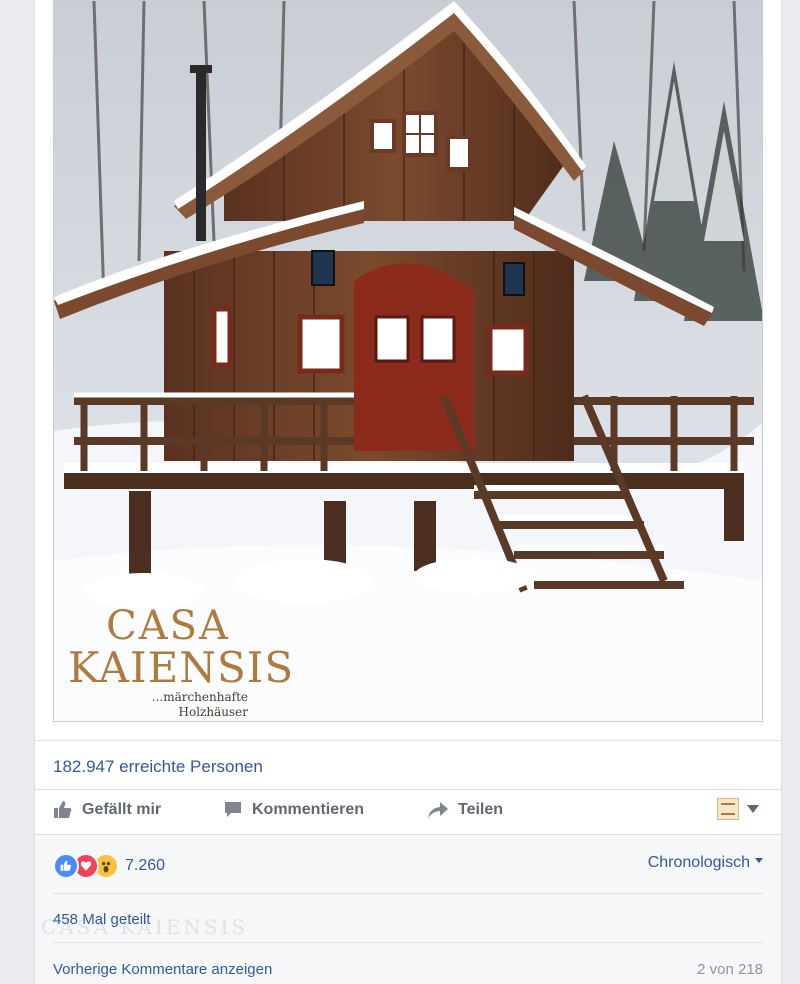 The height and width of the screenshot is (984, 800). Describe the element at coordinates (759, 860) in the screenshot. I see `caret-down-icon` at that location.